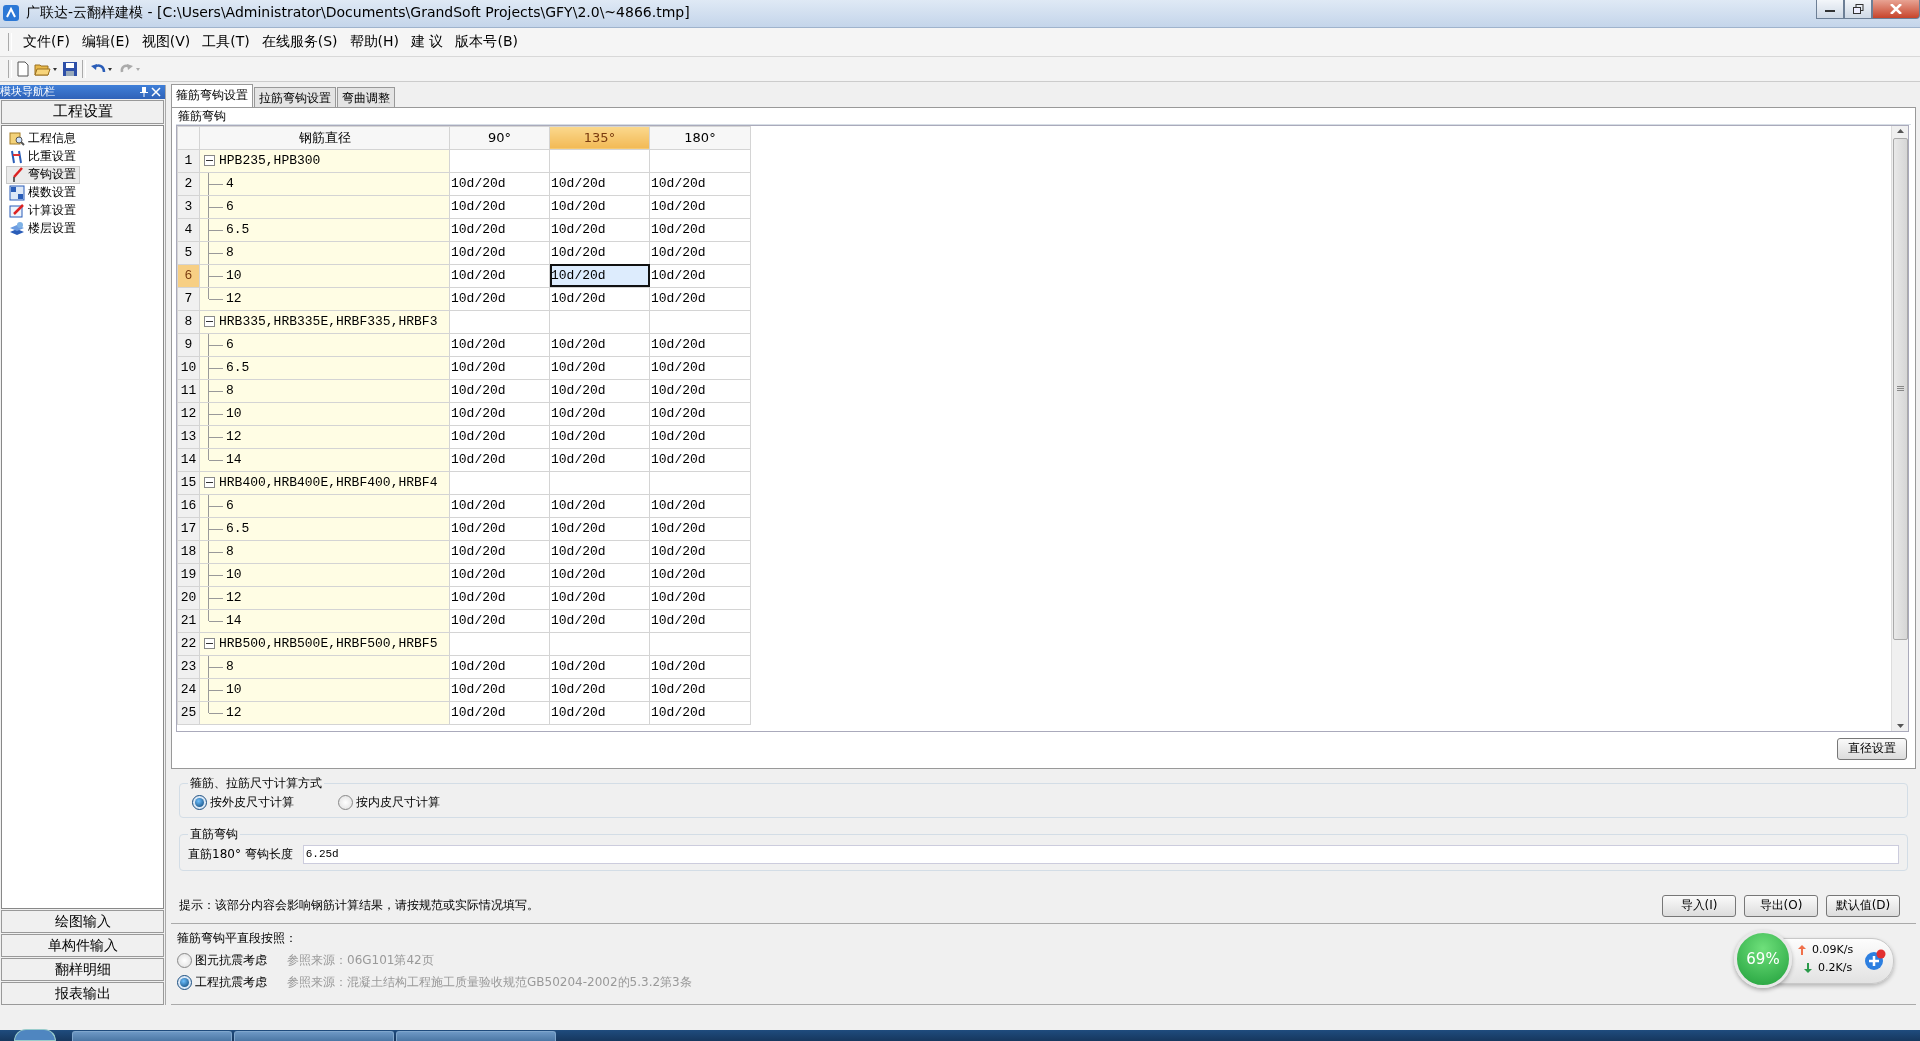  I want to click on nav-item: 楼层设置, so click(43, 228).